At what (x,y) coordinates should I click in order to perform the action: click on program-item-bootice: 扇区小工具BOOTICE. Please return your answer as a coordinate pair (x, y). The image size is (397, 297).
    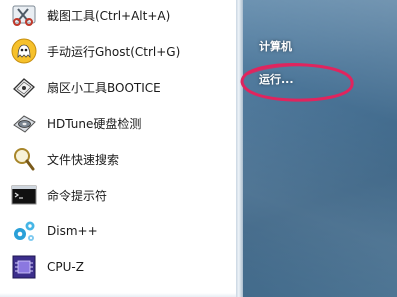
    Looking at the image, I should click on (118, 87).